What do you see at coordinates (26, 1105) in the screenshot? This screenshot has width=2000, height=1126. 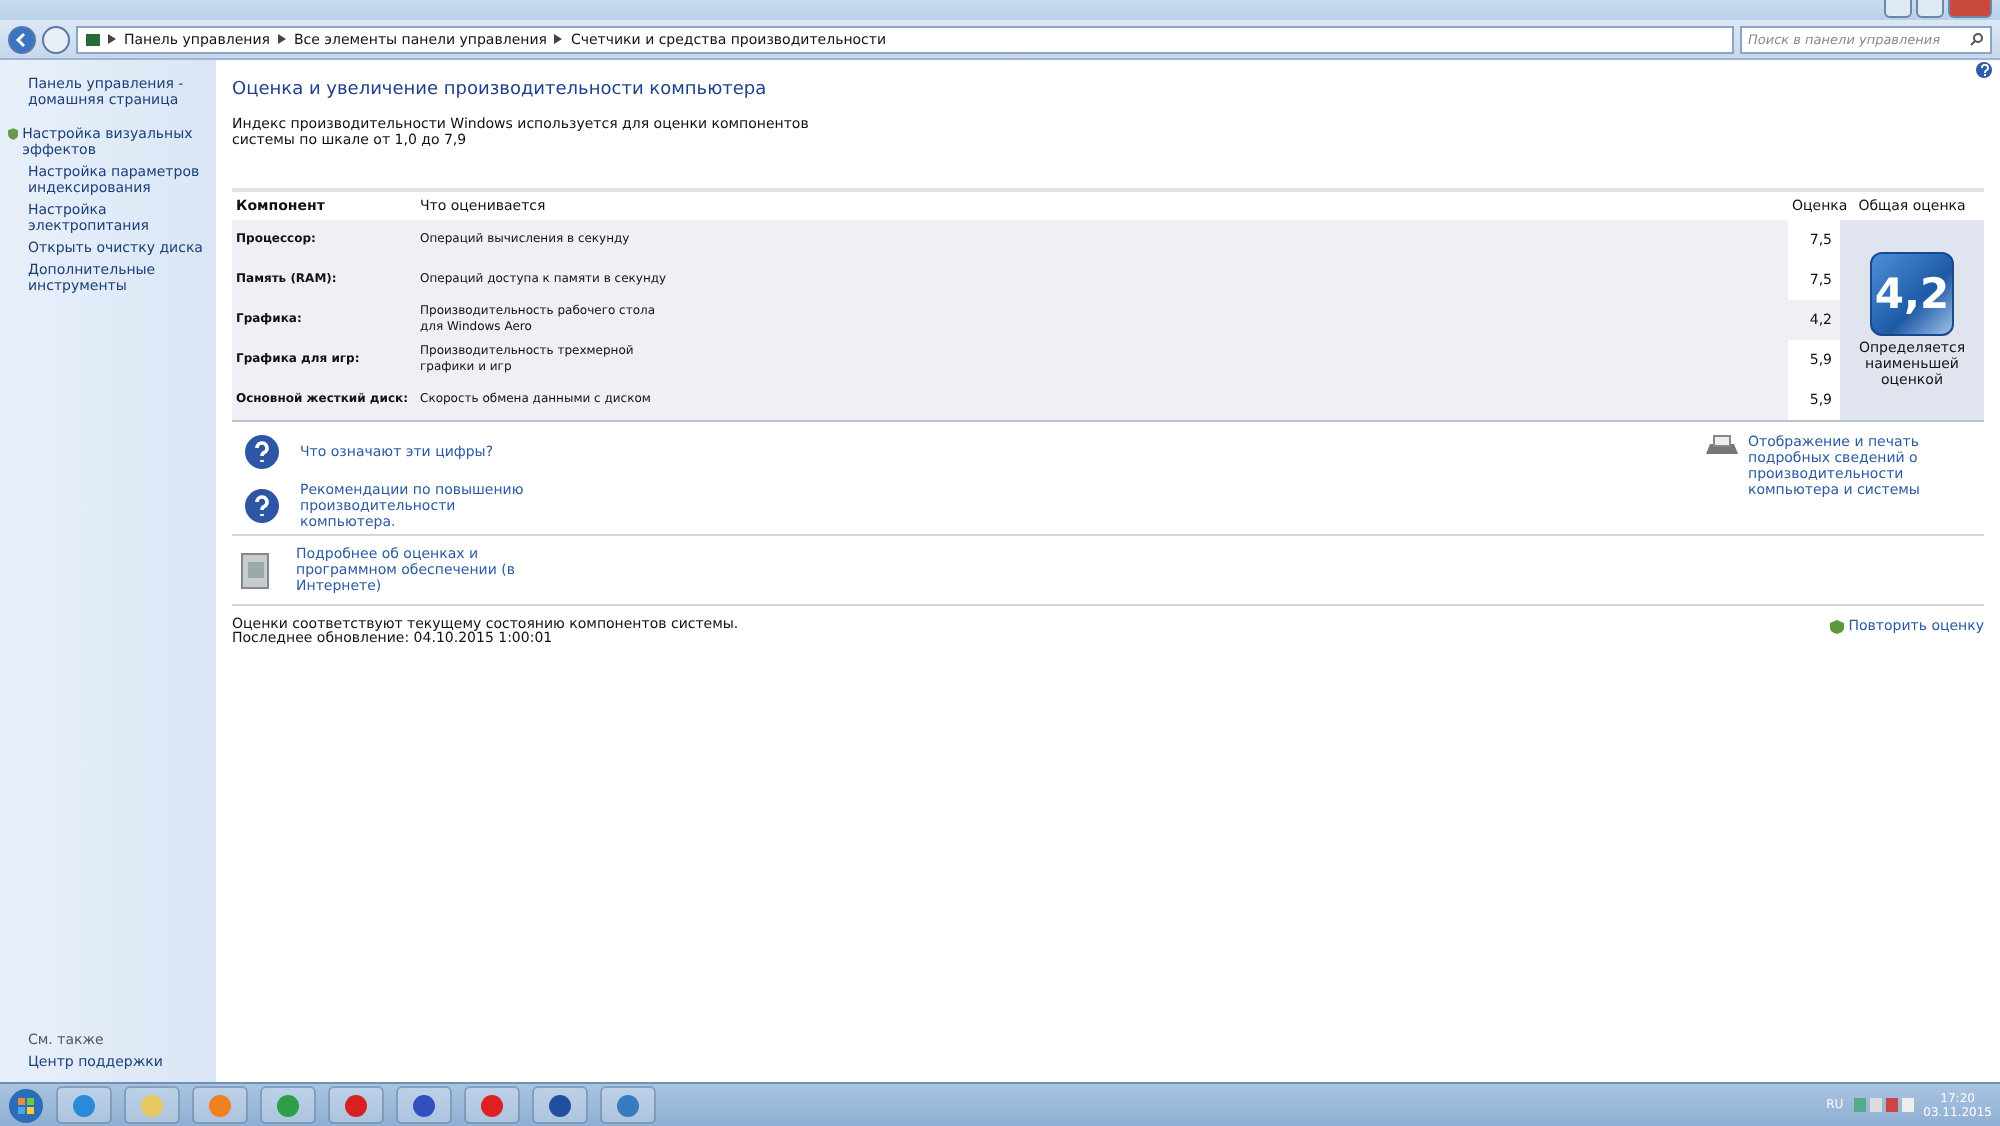 I see `start-button` at bounding box center [26, 1105].